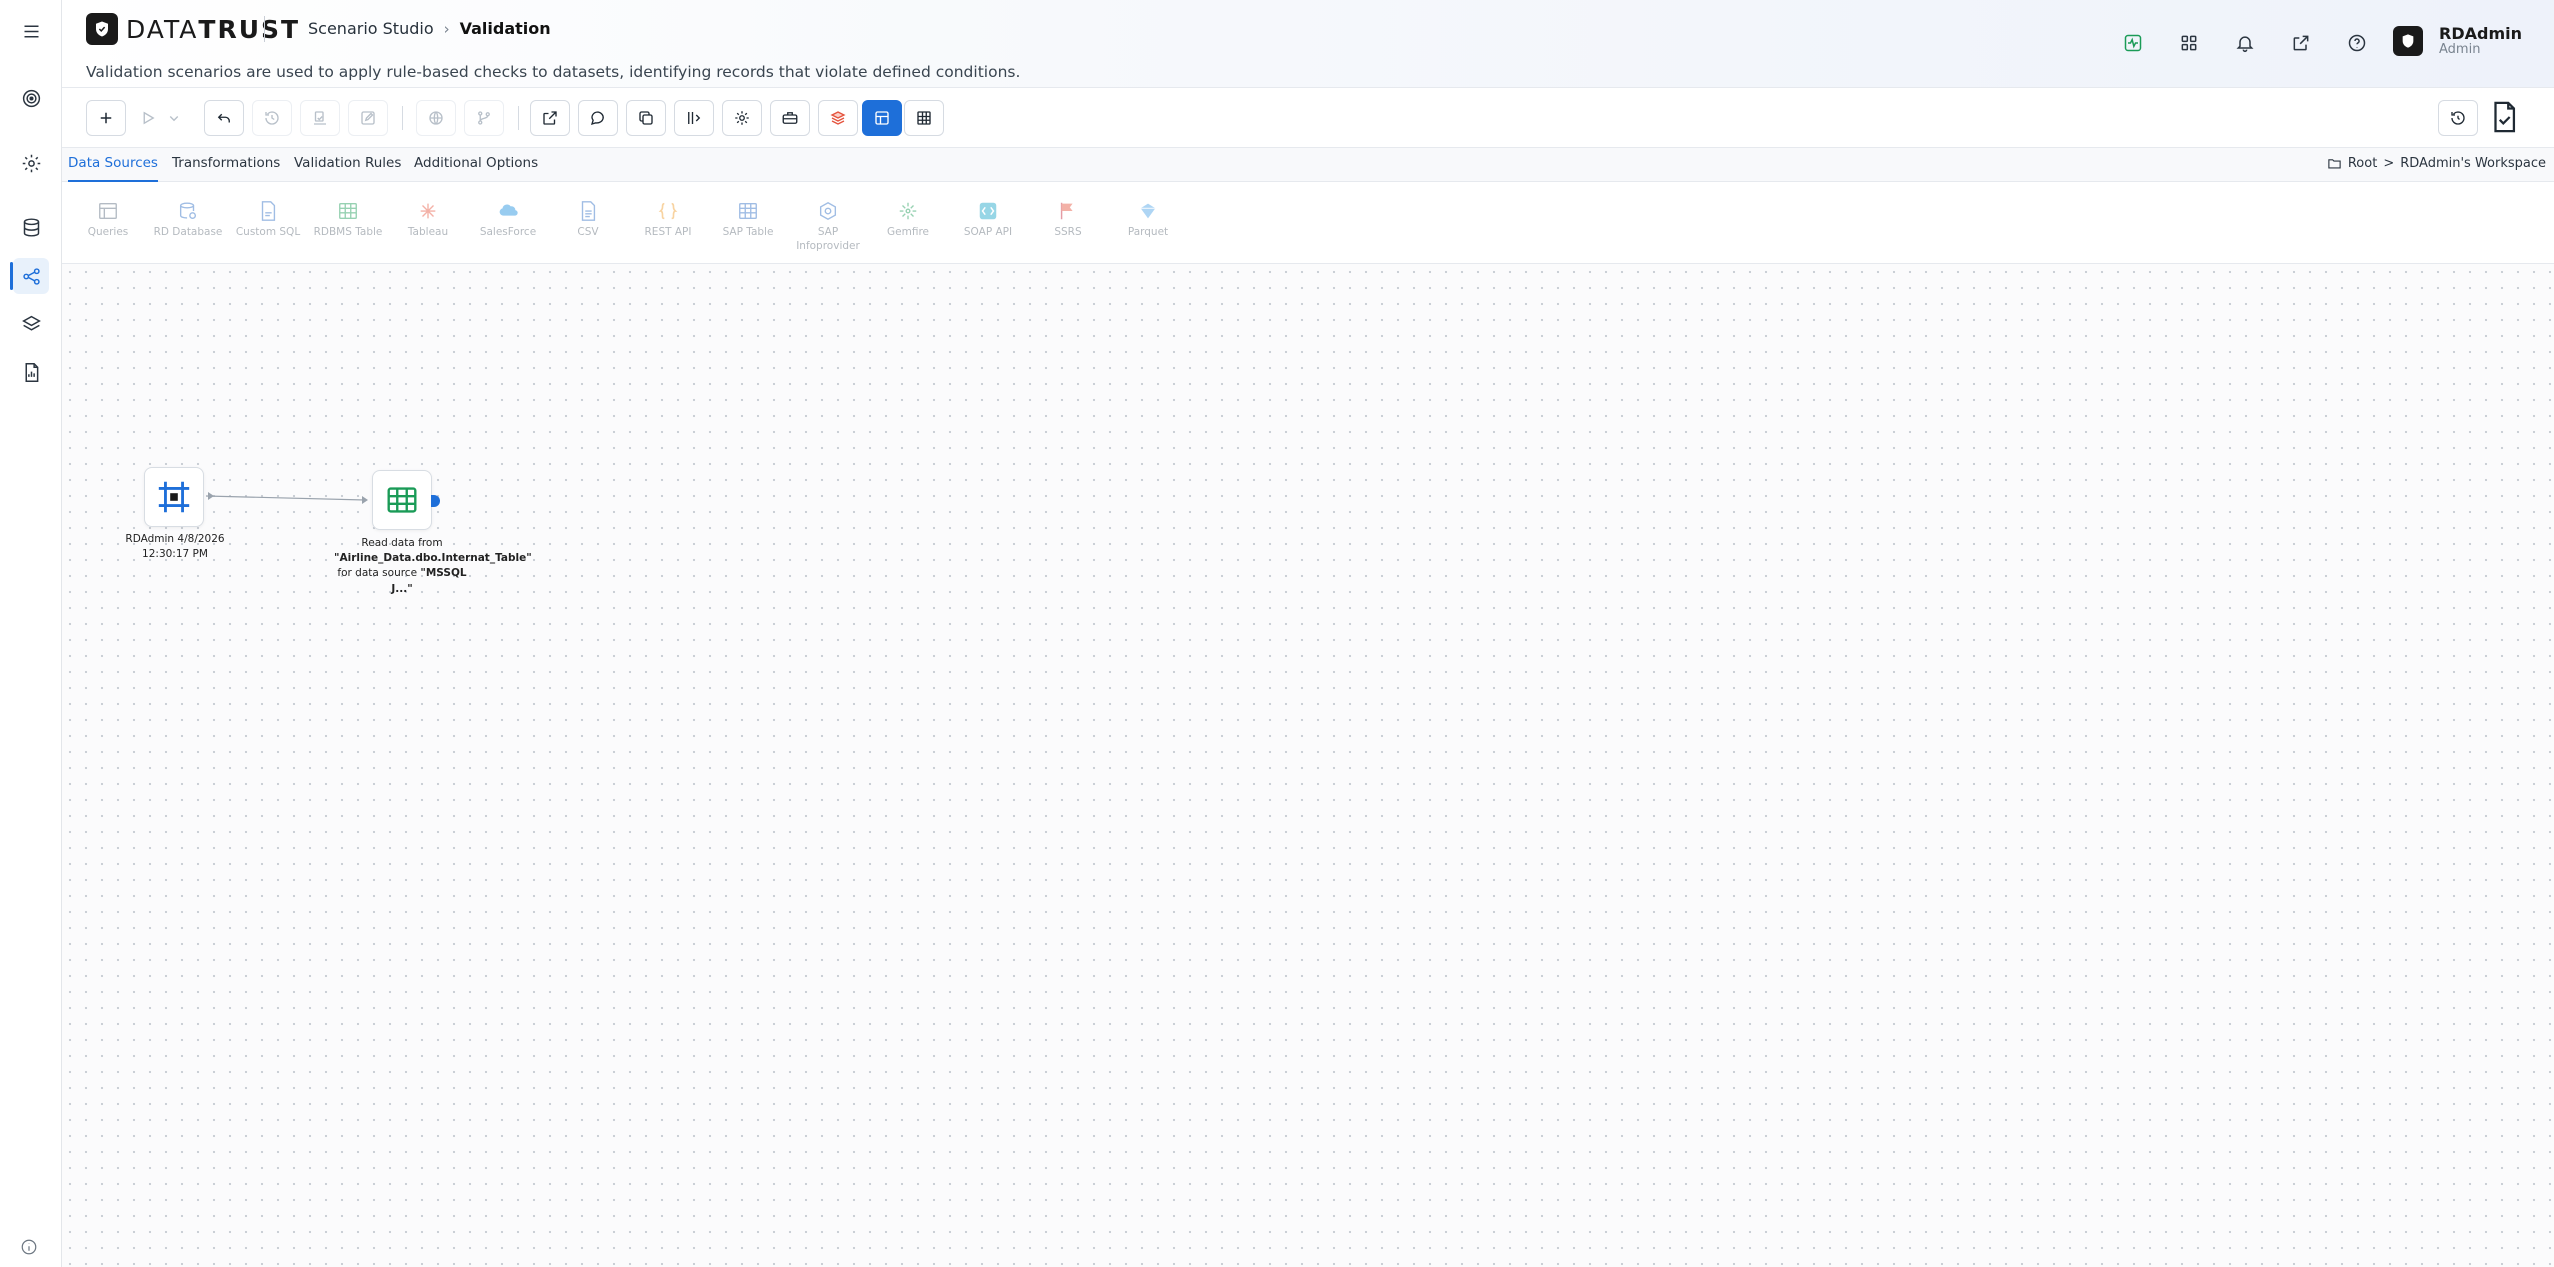  What do you see at coordinates (1066, 211) in the screenshot?
I see `ssrs-icon` at bounding box center [1066, 211].